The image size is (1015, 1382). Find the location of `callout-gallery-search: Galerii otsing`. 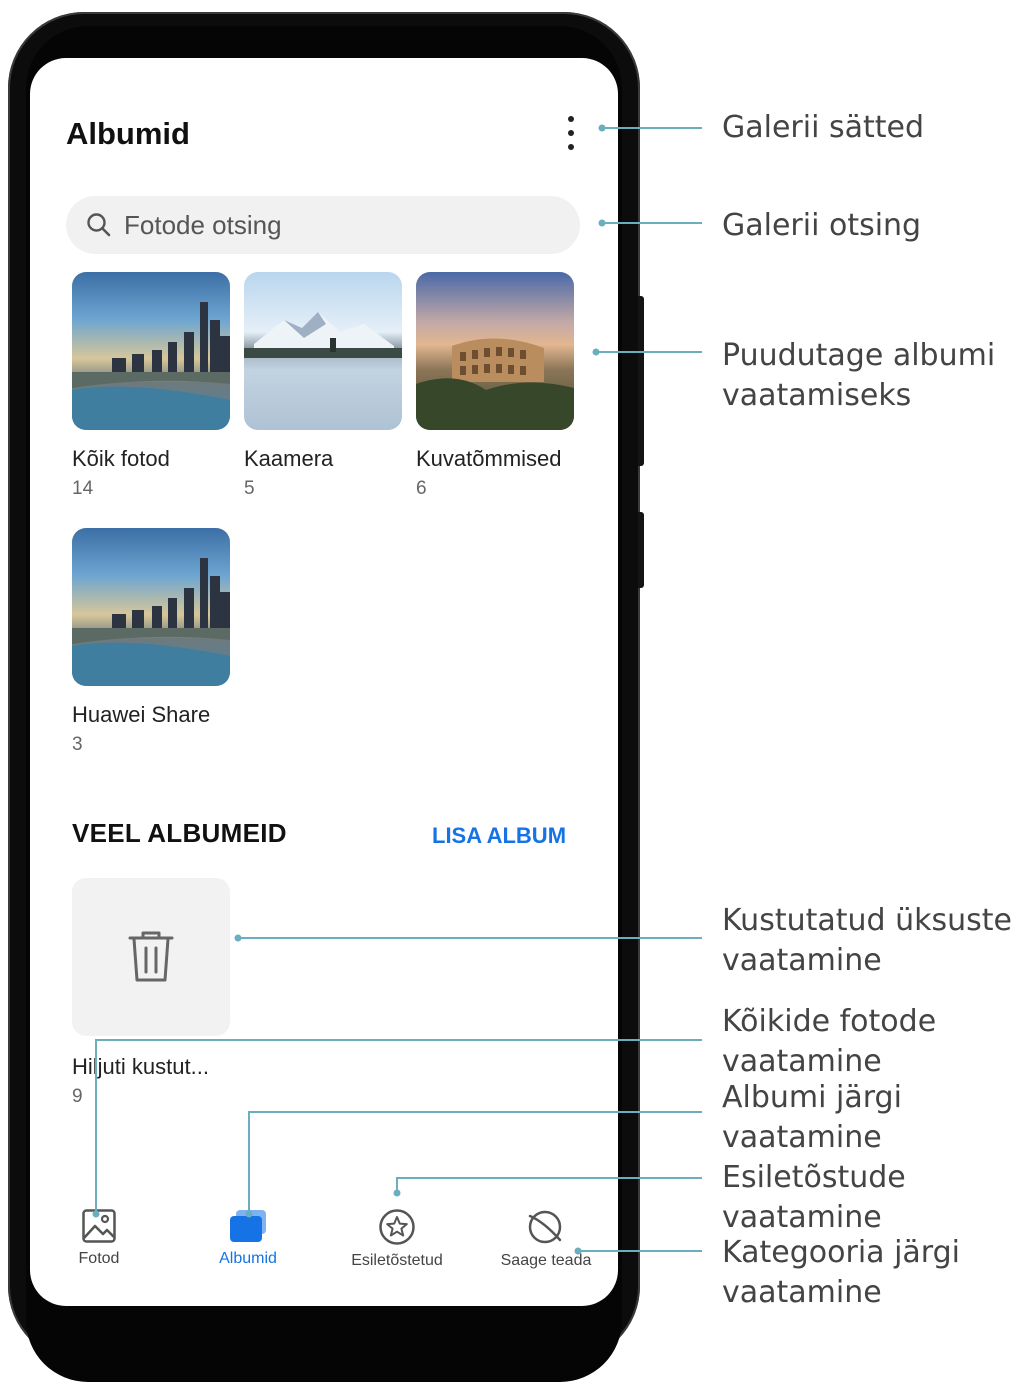

callout-gallery-search: Galerii otsing is located at coordinates (822, 225).